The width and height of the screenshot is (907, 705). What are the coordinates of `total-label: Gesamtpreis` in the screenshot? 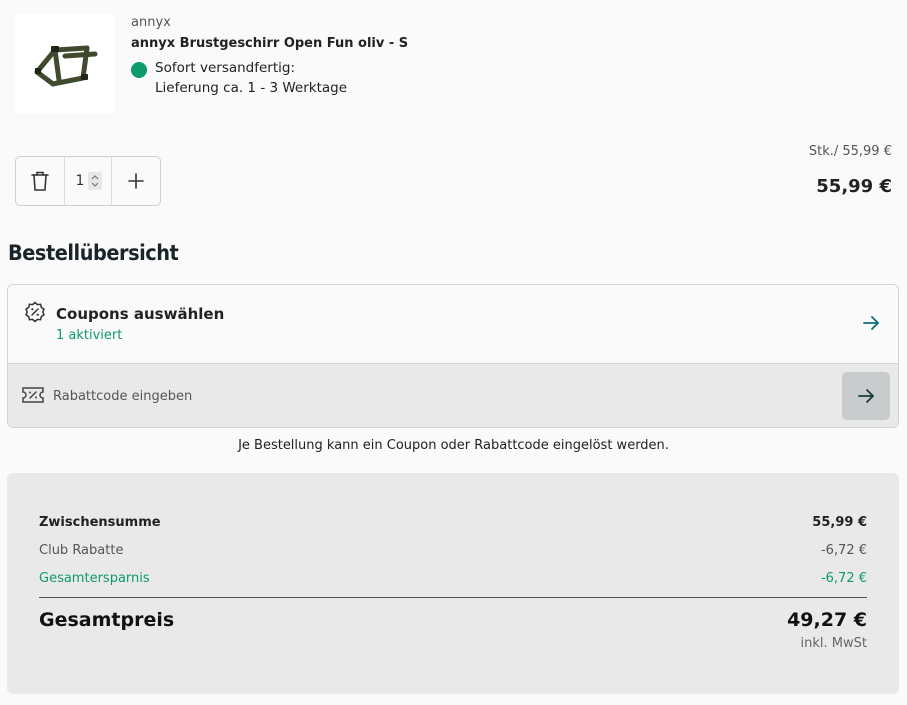 It's located at (107, 620).